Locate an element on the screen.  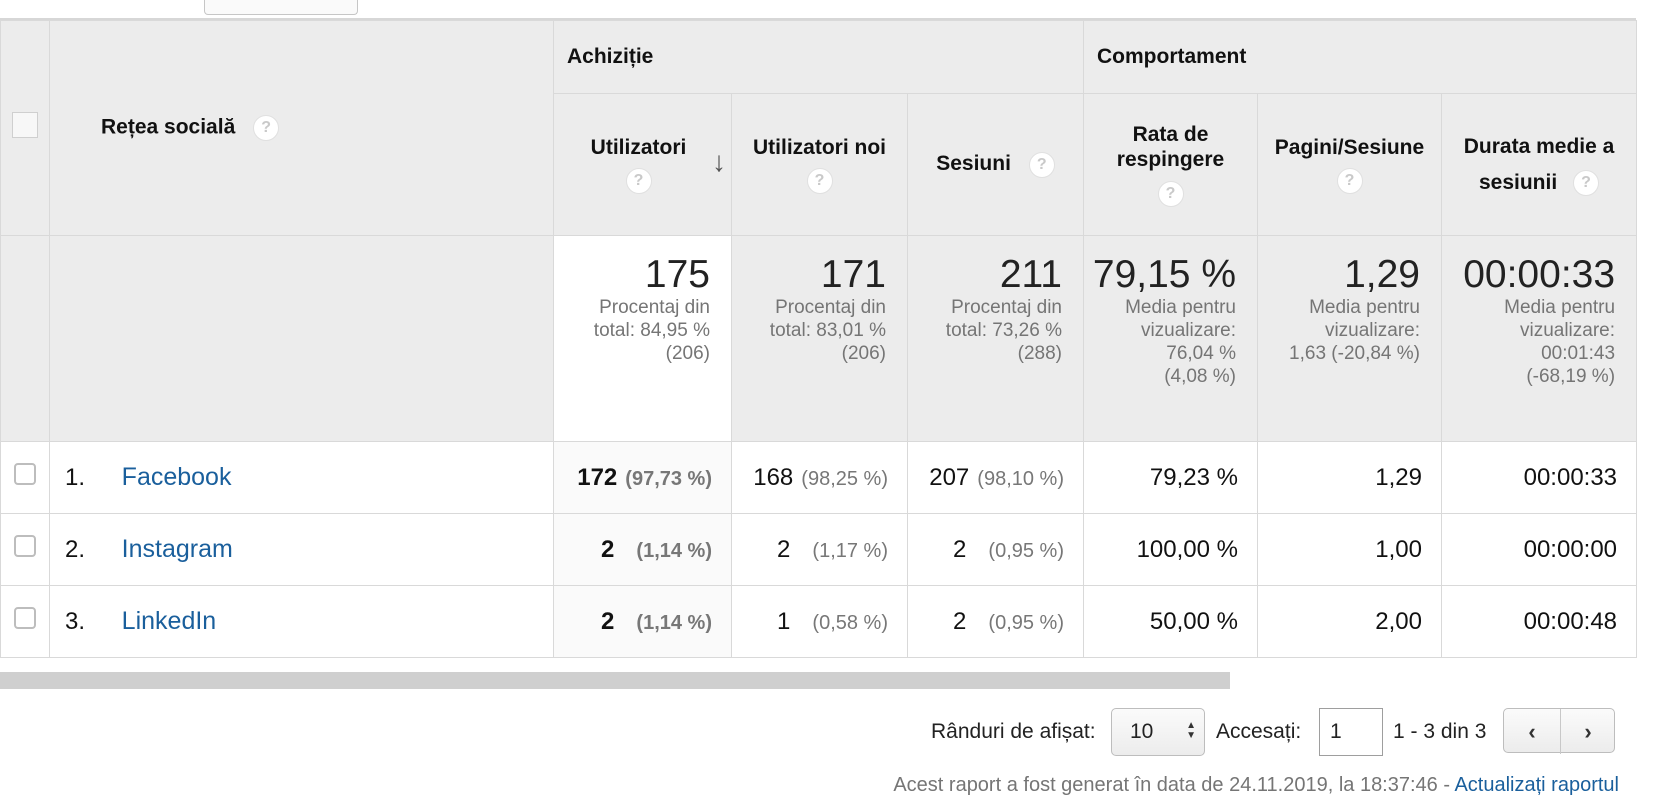
group-behavior: Comportament is located at coordinates (1360, 57).